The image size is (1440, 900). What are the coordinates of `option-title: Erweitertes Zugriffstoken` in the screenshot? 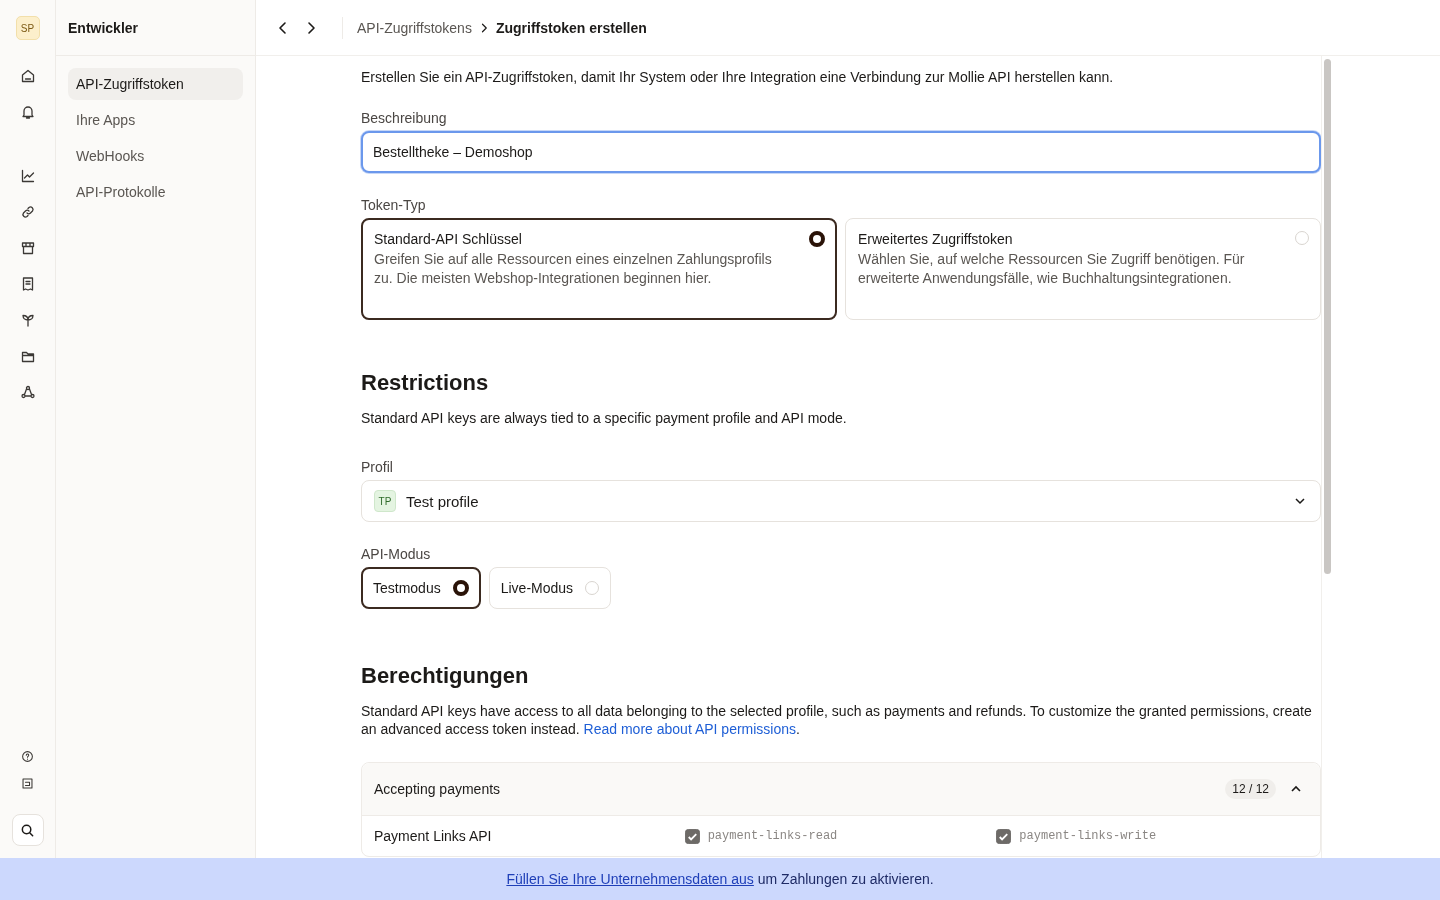 It's located at (936, 239).